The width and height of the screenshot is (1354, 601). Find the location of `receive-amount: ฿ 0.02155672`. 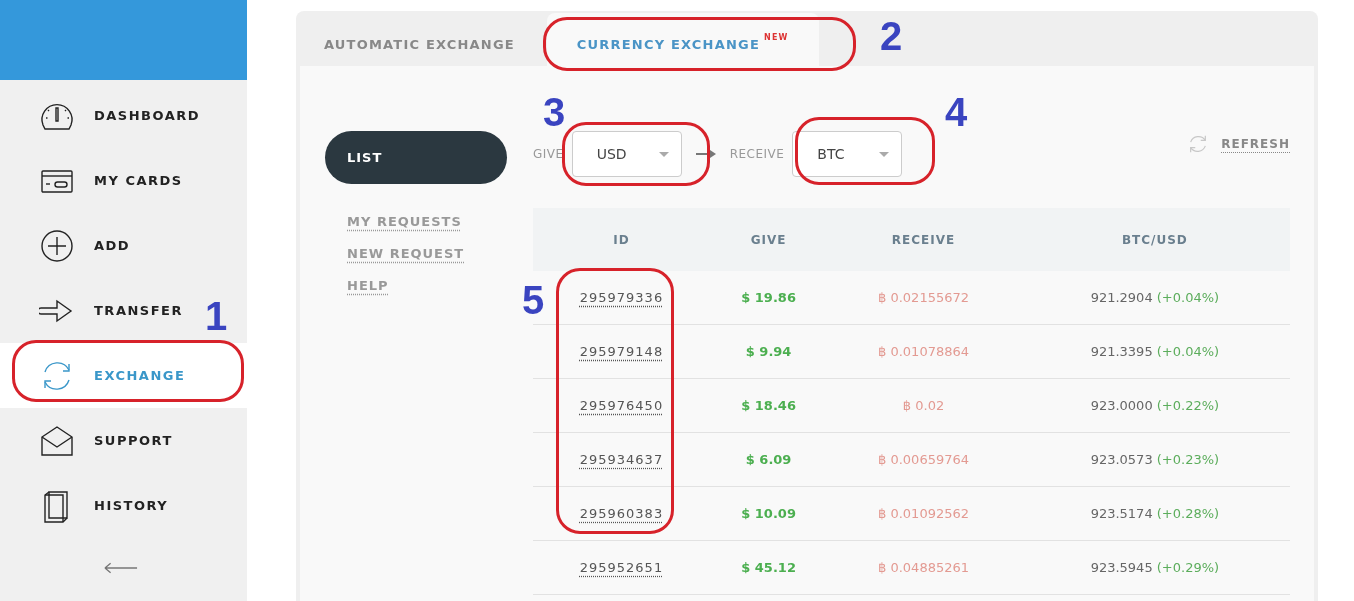

receive-amount: ฿ 0.02155672 is located at coordinates (923, 297).